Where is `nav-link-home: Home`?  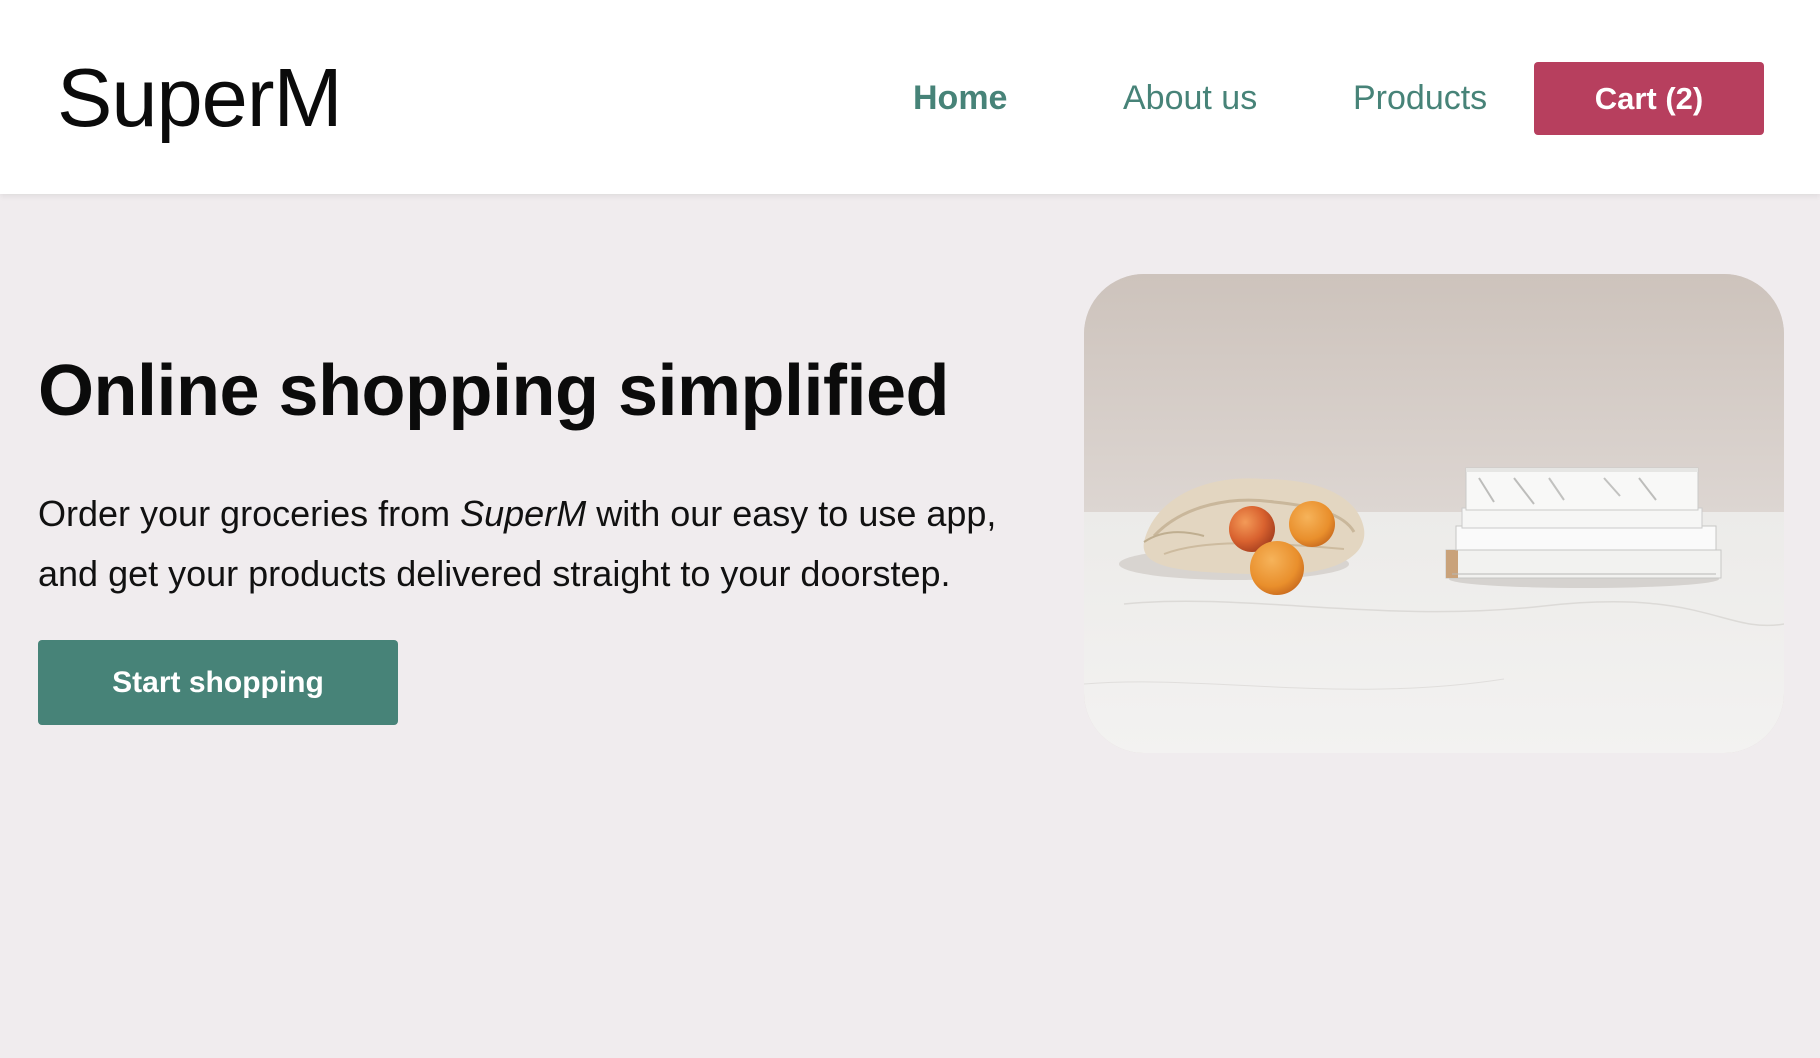 nav-link-home: Home is located at coordinates (960, 98).